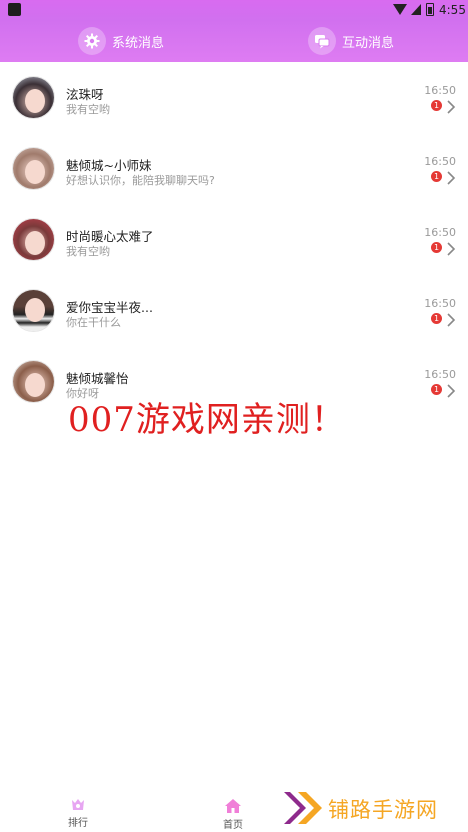 Image resolution: width=468 pixels, height=832 pixels. Describe the element at coordinates (368, 43) in the screenshot. I see `tab-interactive-label: 互动消息` at that location.